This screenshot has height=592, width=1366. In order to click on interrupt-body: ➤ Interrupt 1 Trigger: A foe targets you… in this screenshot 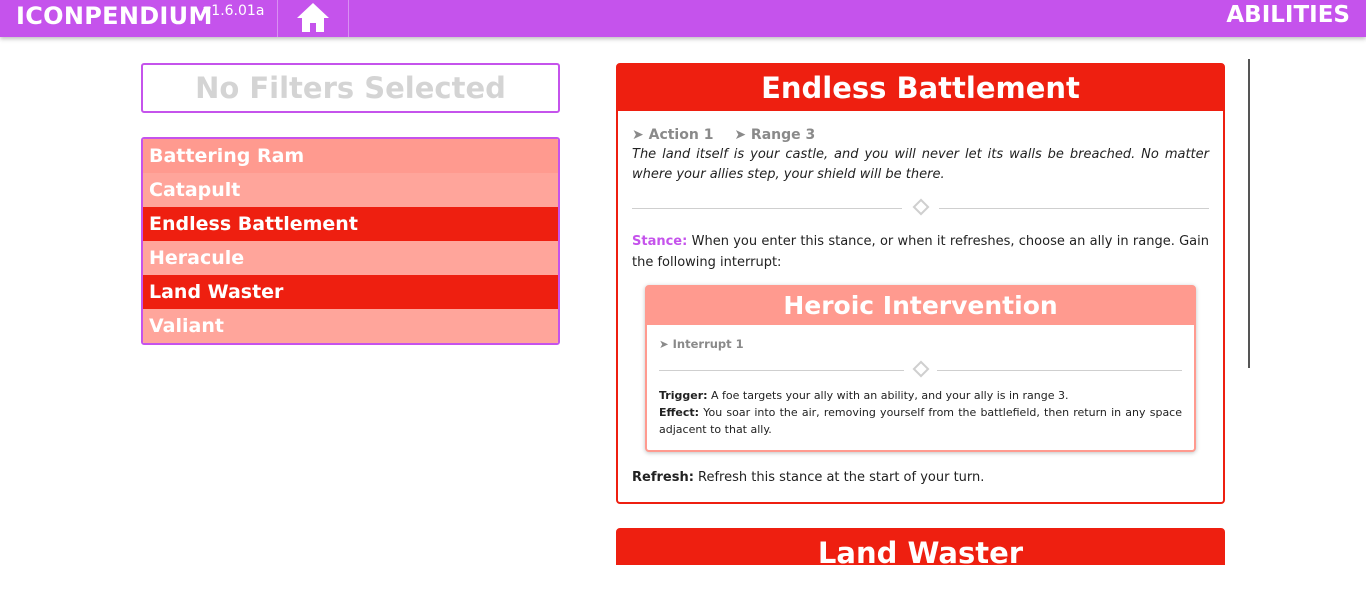, I will do `click(920, 387)`.